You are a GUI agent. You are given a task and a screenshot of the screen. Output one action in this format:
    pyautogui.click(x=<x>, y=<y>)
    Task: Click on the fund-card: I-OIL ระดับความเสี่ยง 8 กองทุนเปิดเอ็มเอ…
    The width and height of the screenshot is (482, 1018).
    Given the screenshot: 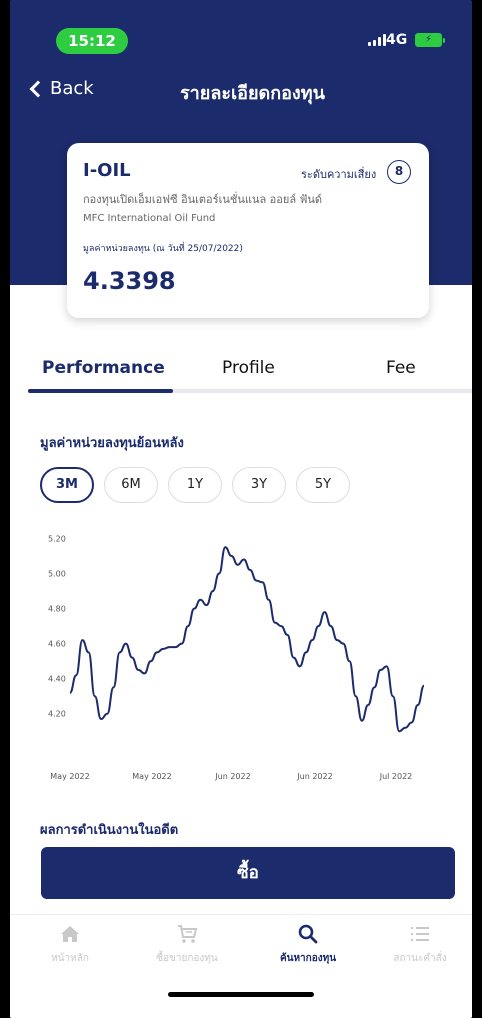 What is the action you would take?
    pyautogui.click(x=248, y=230)
    